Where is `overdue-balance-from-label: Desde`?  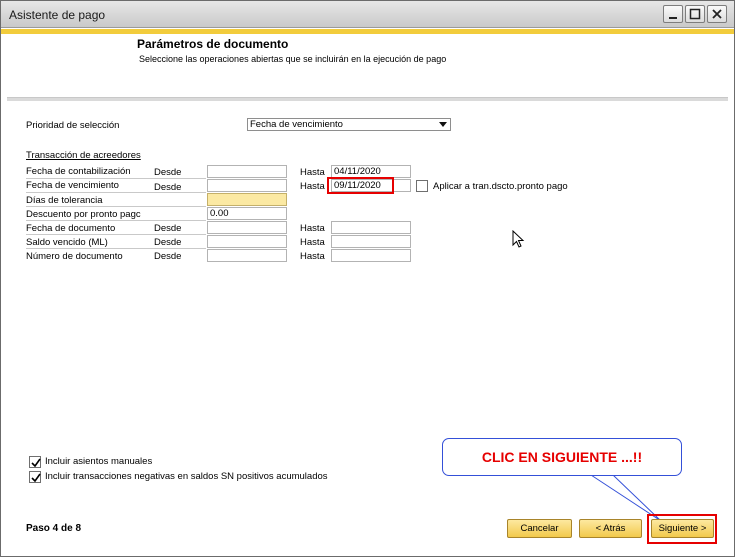
overdue-balance-from-label: Desde is located at coordinates (168, 242).